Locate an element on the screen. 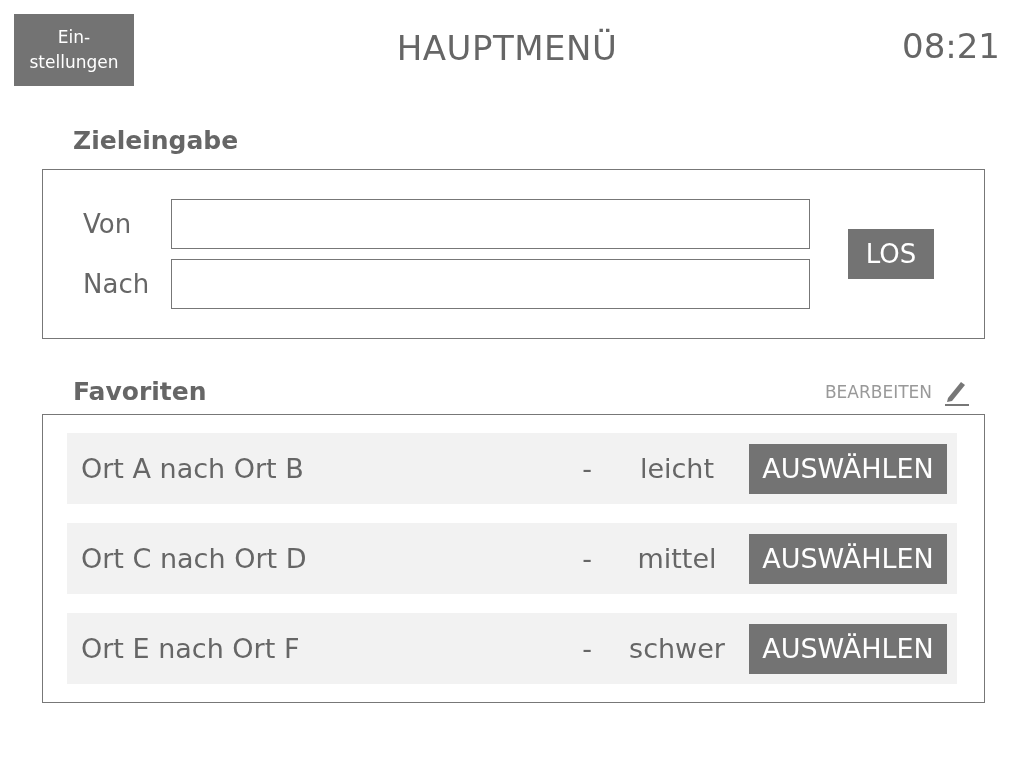 The width and height of the screenshot is (1024, 768). screen-title: HAUPTMENÜ is located at coordinates (507, 47).